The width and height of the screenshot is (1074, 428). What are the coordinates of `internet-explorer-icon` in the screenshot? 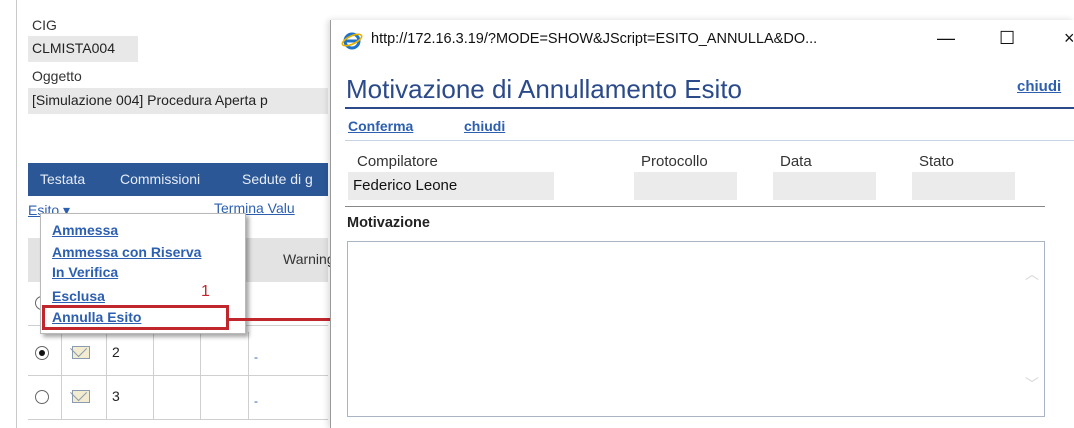 It's located at (352, 41).